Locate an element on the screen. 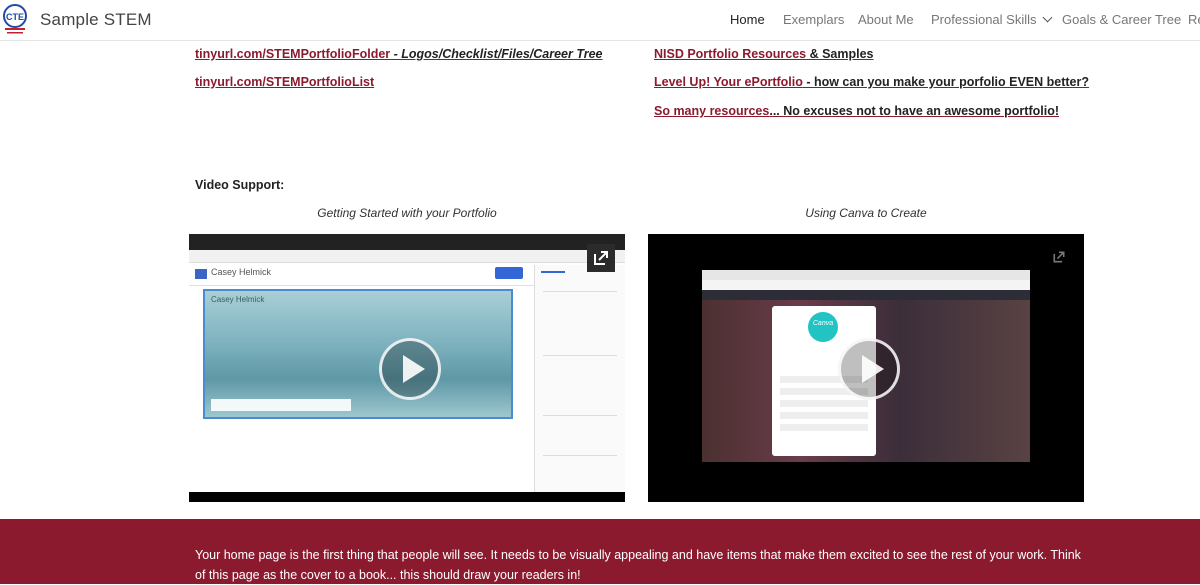 This screenshot has height=585, width=1200. canva-logo-icon is located at coordinates (823, 327).